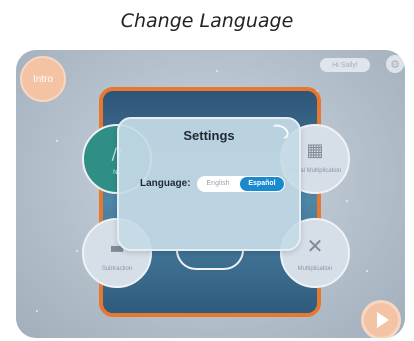 The width and height of the screenshot is (414, 341). I want to click on settings-title: Settings, so click(209, 135).